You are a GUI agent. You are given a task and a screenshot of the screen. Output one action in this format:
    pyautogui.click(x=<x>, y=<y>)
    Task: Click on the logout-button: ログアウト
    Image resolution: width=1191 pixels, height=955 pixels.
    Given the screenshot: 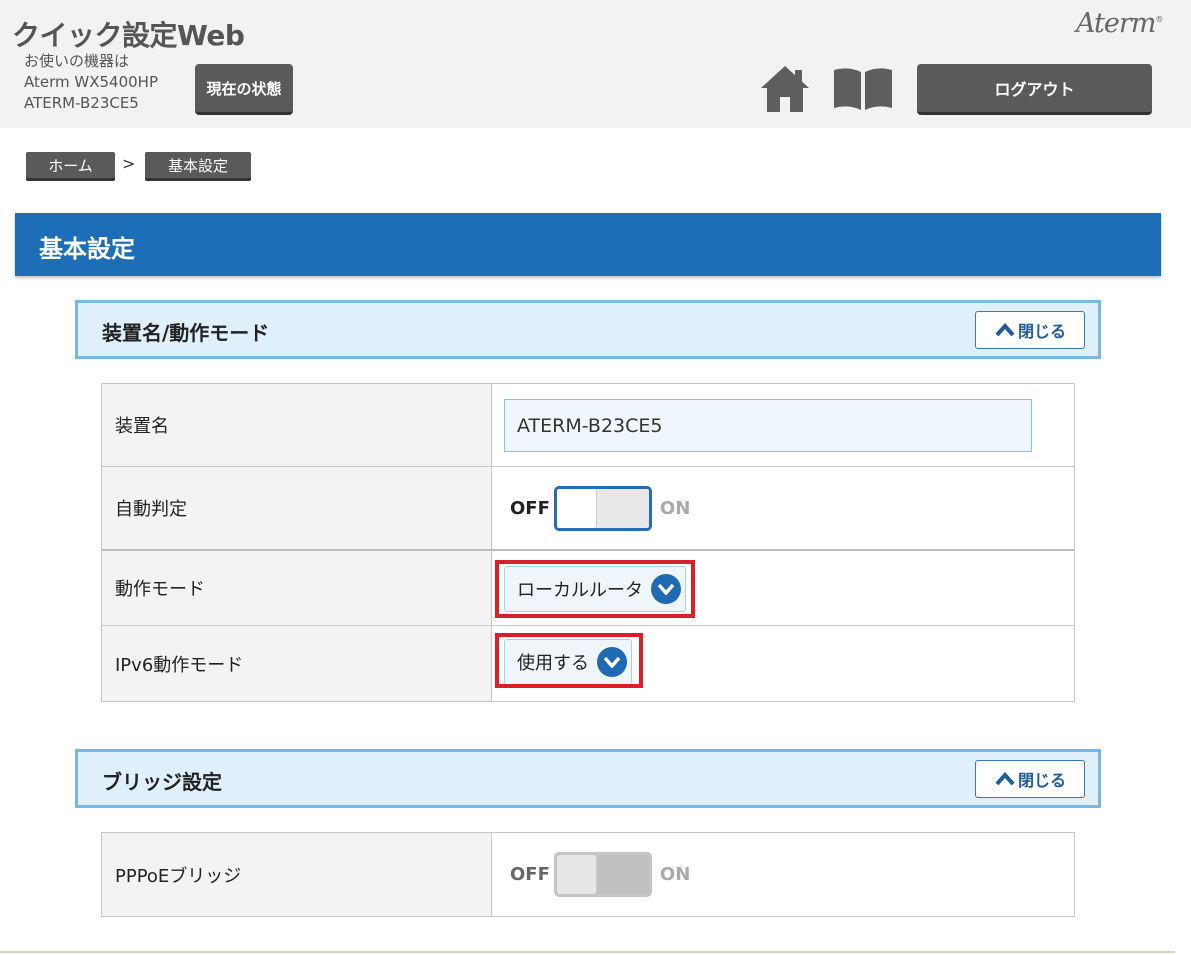 What is the action you would take?
    pyautogui.click(x=1034, y=89)
    